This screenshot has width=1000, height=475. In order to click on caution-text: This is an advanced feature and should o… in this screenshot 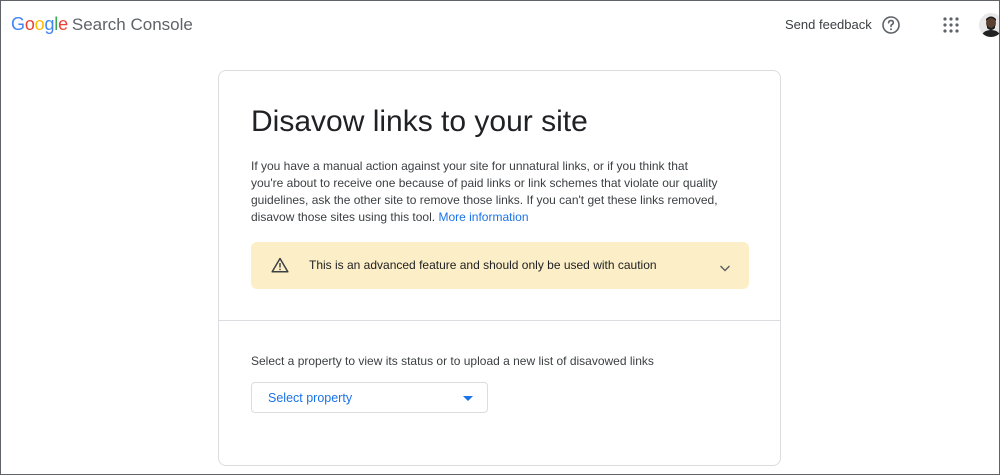, I will do `click(483, 265)`.